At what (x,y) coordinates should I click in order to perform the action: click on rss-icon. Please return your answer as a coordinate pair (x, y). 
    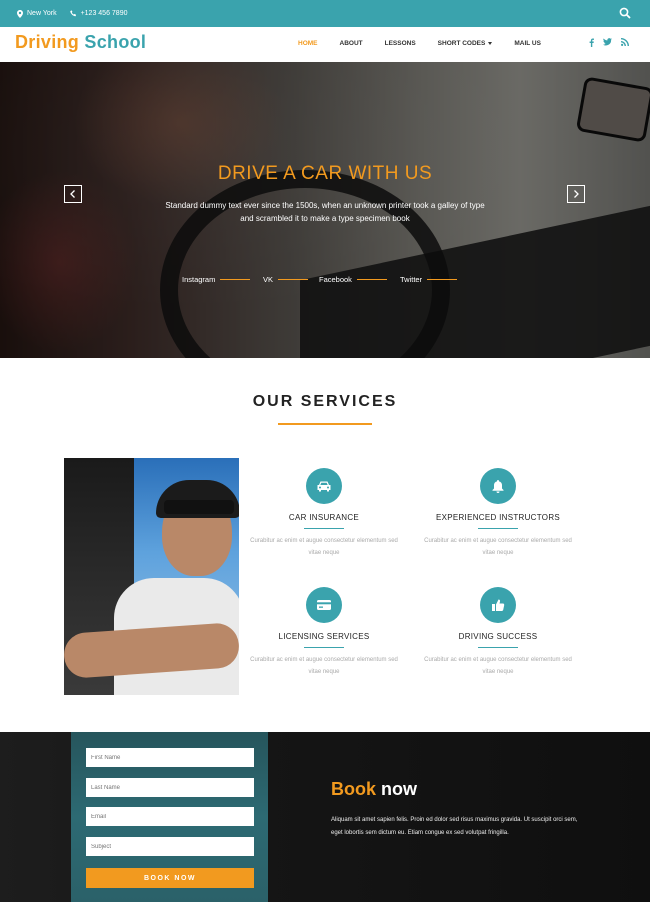
    Looking at the image, I should click on (625, 42).